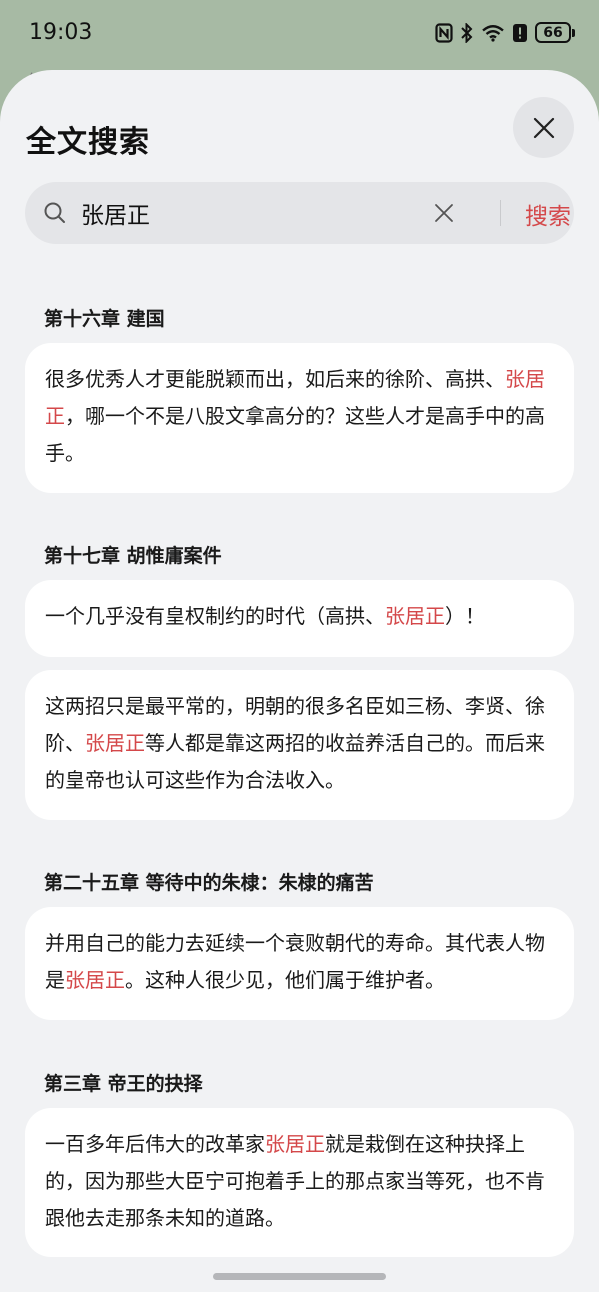 The width and height of the screenshot is (599, 1292). What do you see at coordinates (54, 212) in the screenshot?
I see `search-icon` at bounding box center [54, 212].